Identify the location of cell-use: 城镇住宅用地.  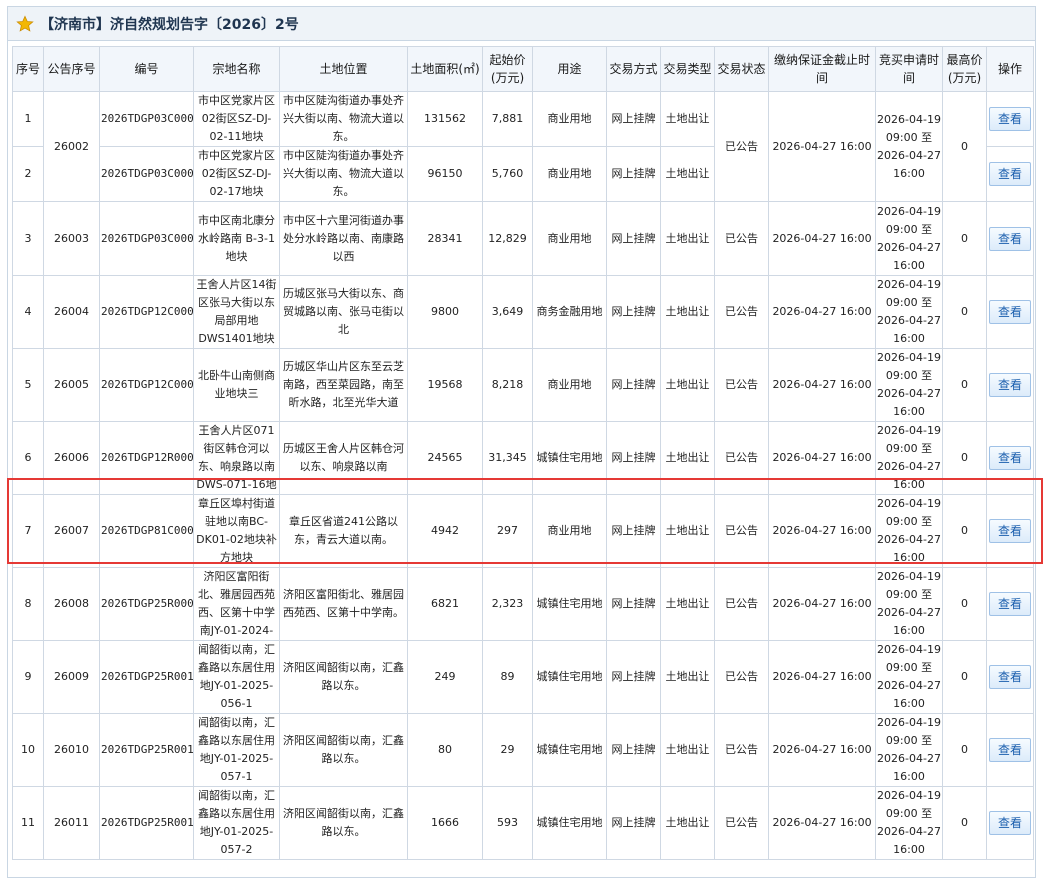
(569, 823).